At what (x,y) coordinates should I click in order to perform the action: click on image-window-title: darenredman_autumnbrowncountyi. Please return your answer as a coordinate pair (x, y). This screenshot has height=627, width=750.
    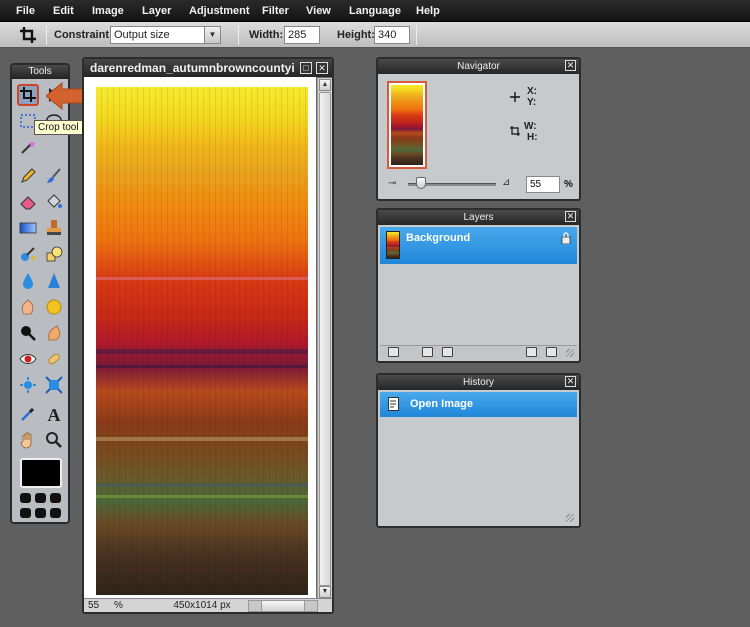
    Looking at the image, I should click on (192, 68).